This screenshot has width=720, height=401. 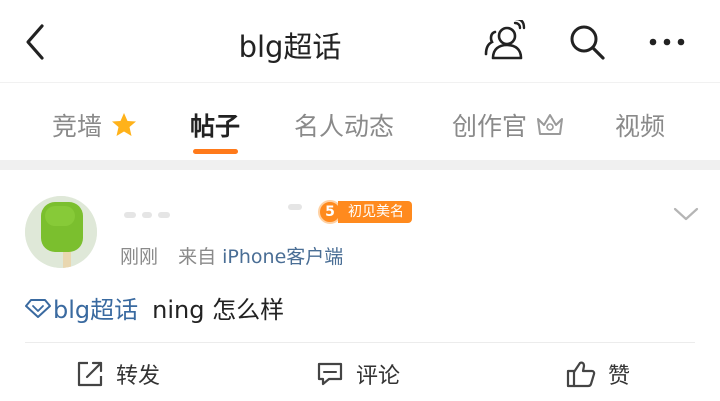 I want to click on star-icon, so click(x=123, y=124).